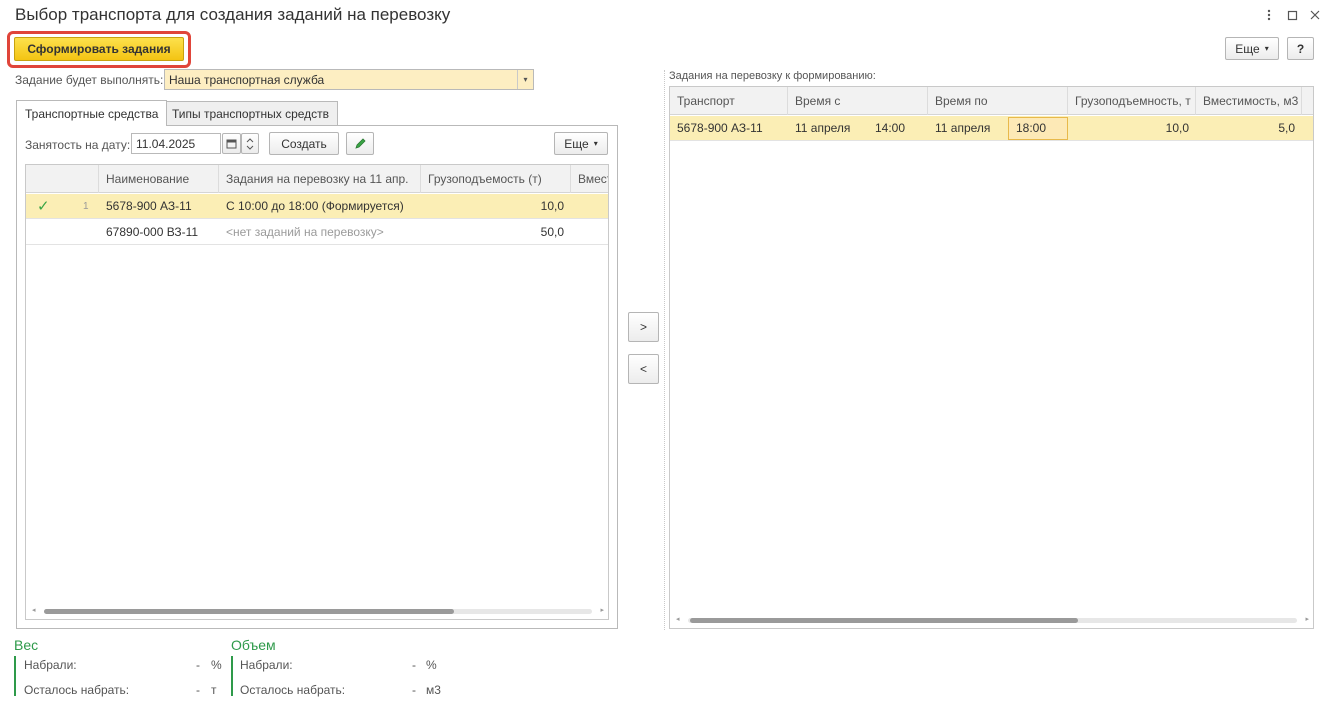  I want to click on weight-remaining-value: -, so click(198, 690).